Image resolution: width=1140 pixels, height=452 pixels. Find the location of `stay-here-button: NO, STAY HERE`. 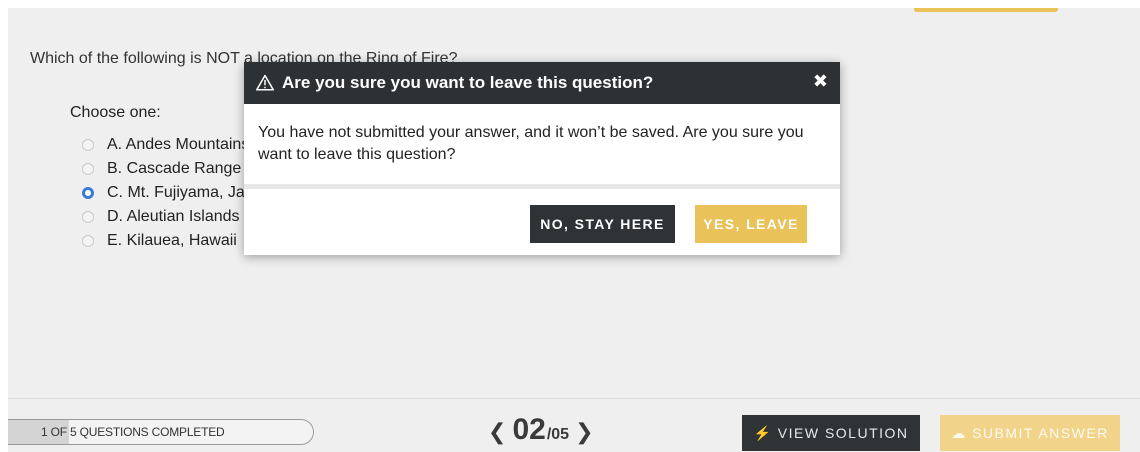

stay-here-button: NO, STAY HERE is located at coordinates (602, 224).